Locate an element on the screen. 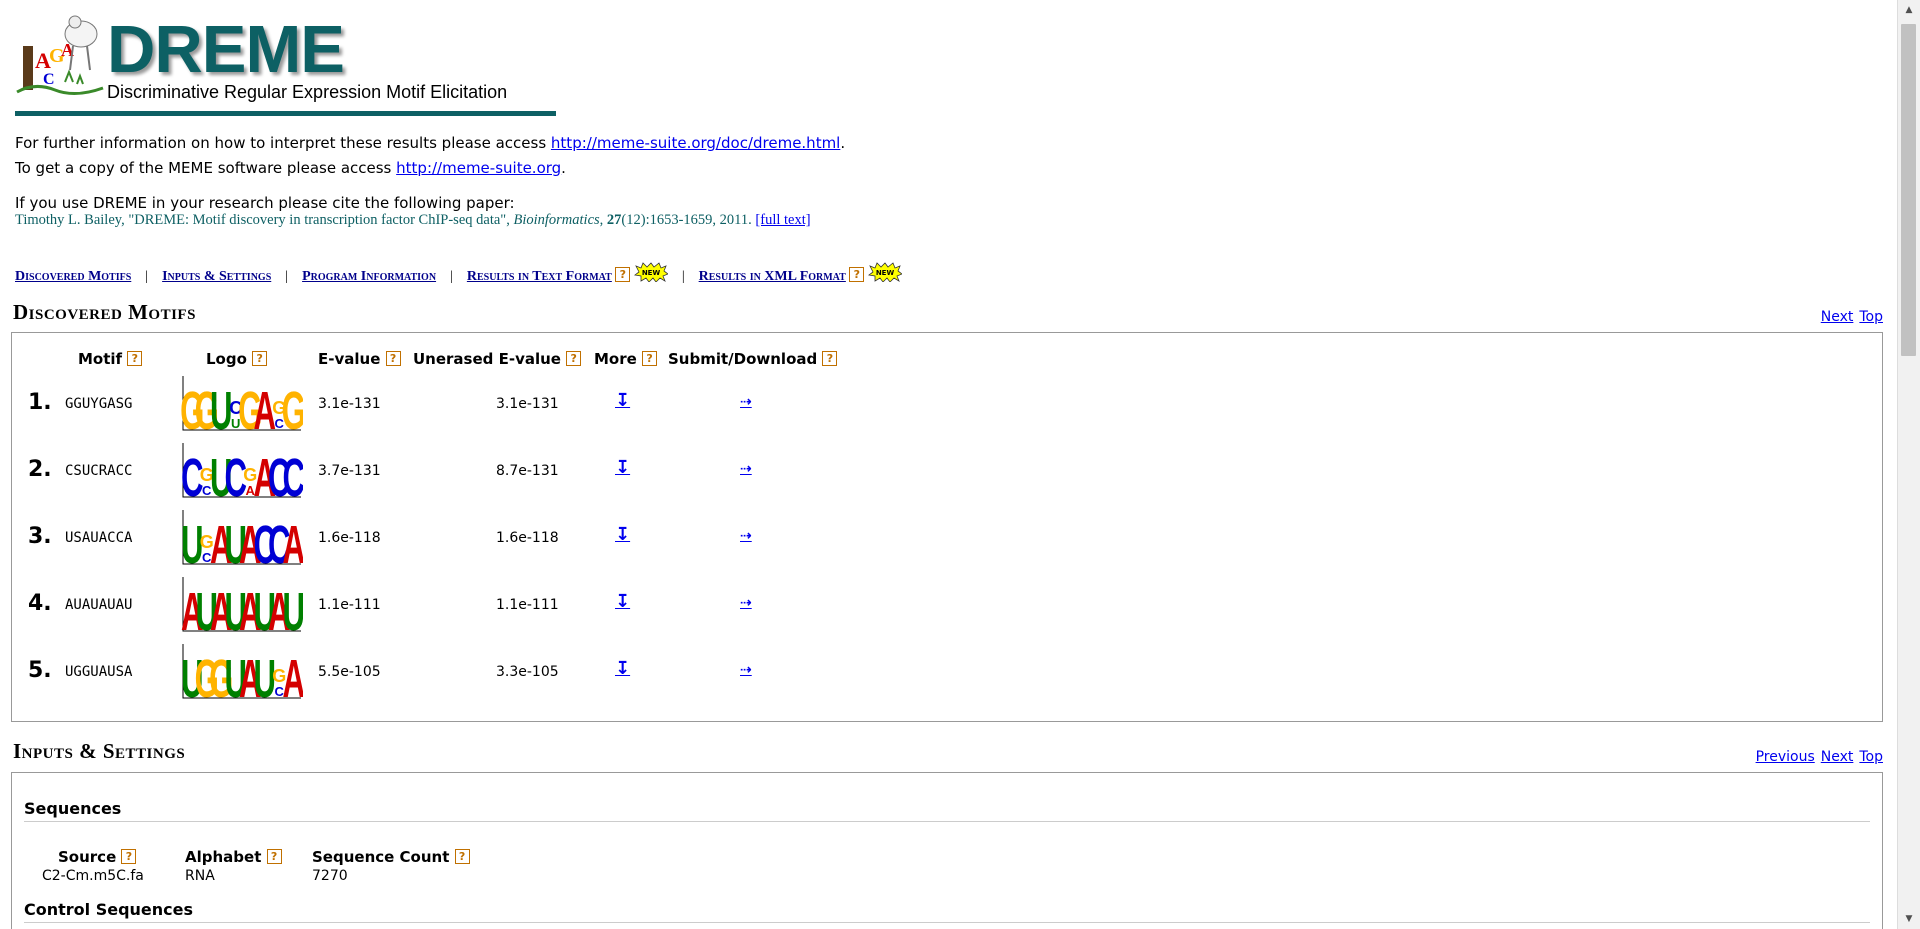  previous-link: Previous is located at coordinates (1785, 757).